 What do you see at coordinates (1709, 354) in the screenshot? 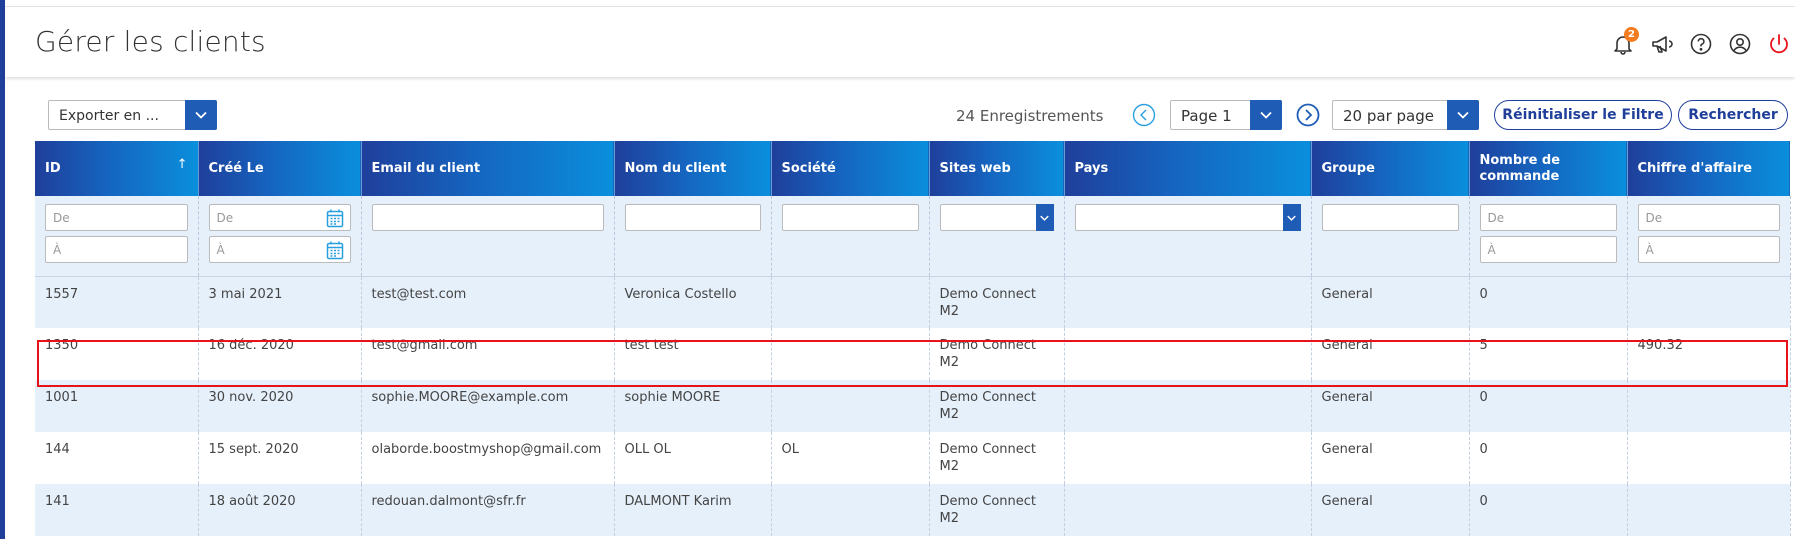
I see `cell-revenue: 490.32` at bounding box center [1709, 354].